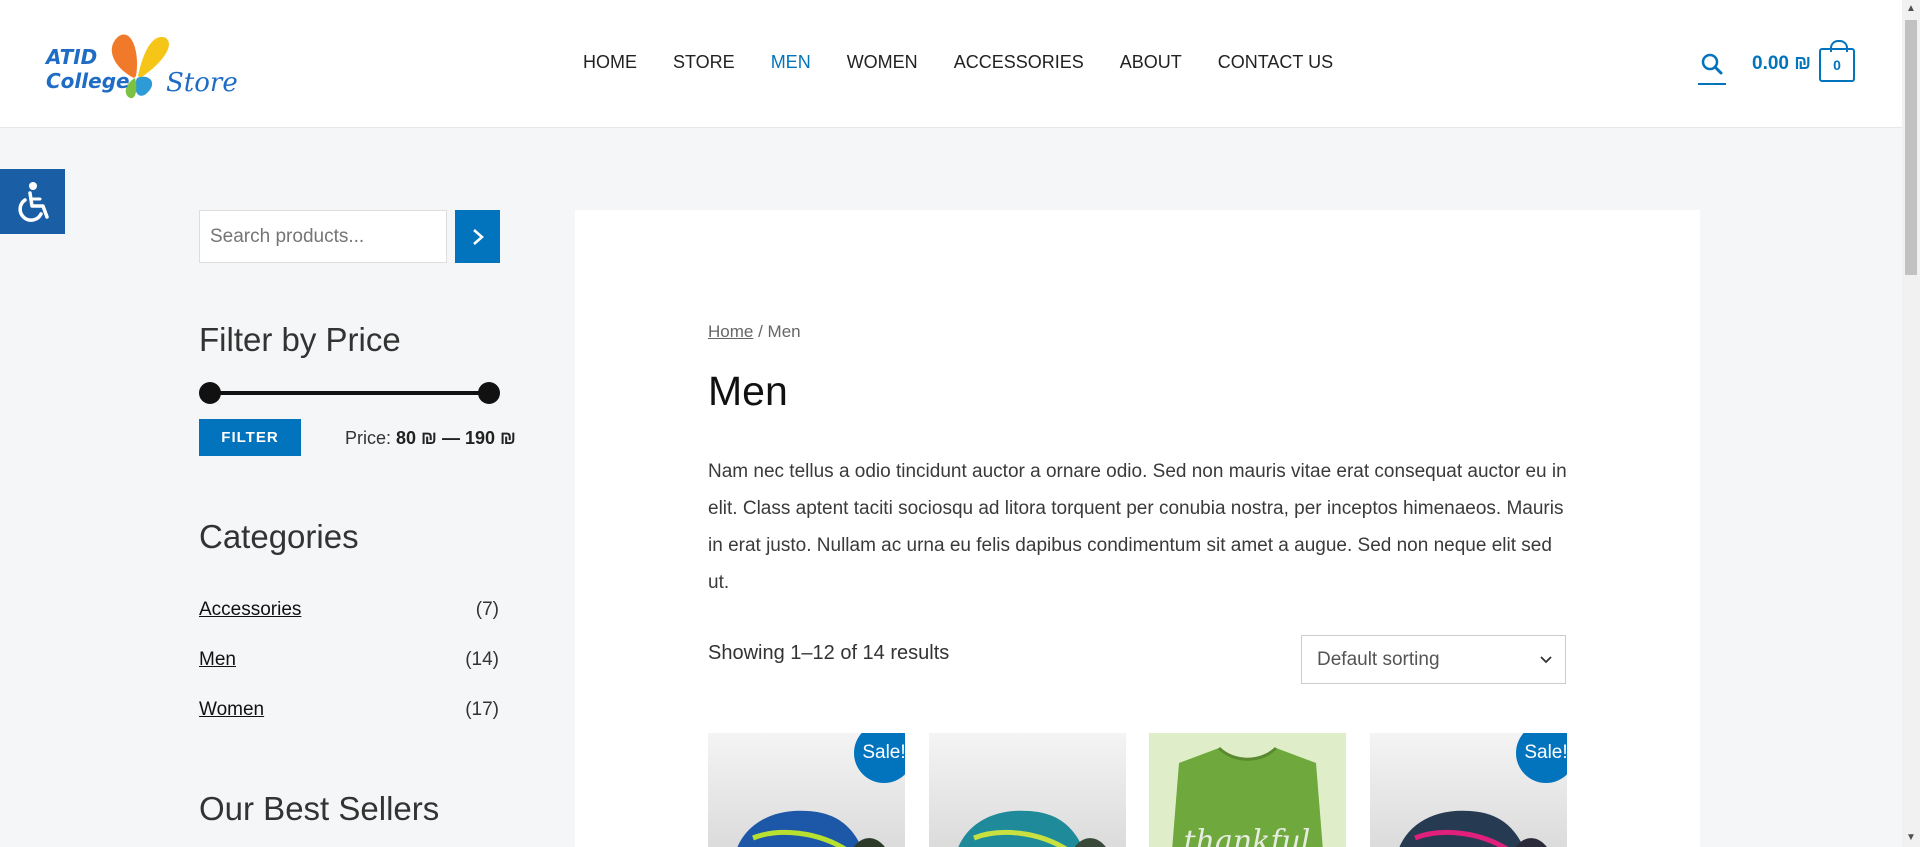  What do you see at coordinates (1546, 659) in the screenshot?
I see `chevron-down-icon` at bounding box center [1546, 659].